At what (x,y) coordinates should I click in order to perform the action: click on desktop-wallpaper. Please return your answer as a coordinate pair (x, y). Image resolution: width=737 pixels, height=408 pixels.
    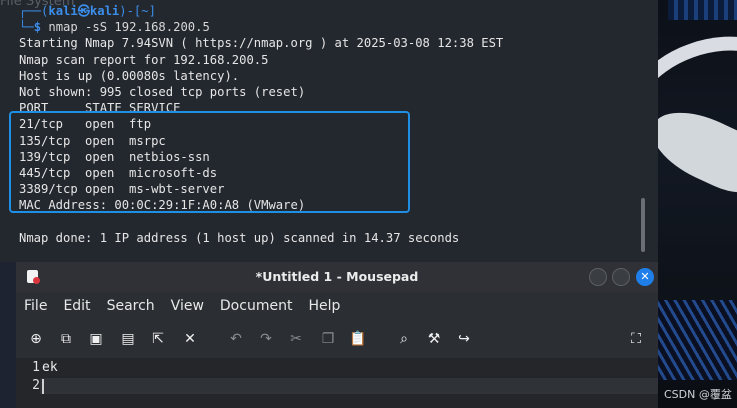
    Looking at the image, I should click on (697, 204).